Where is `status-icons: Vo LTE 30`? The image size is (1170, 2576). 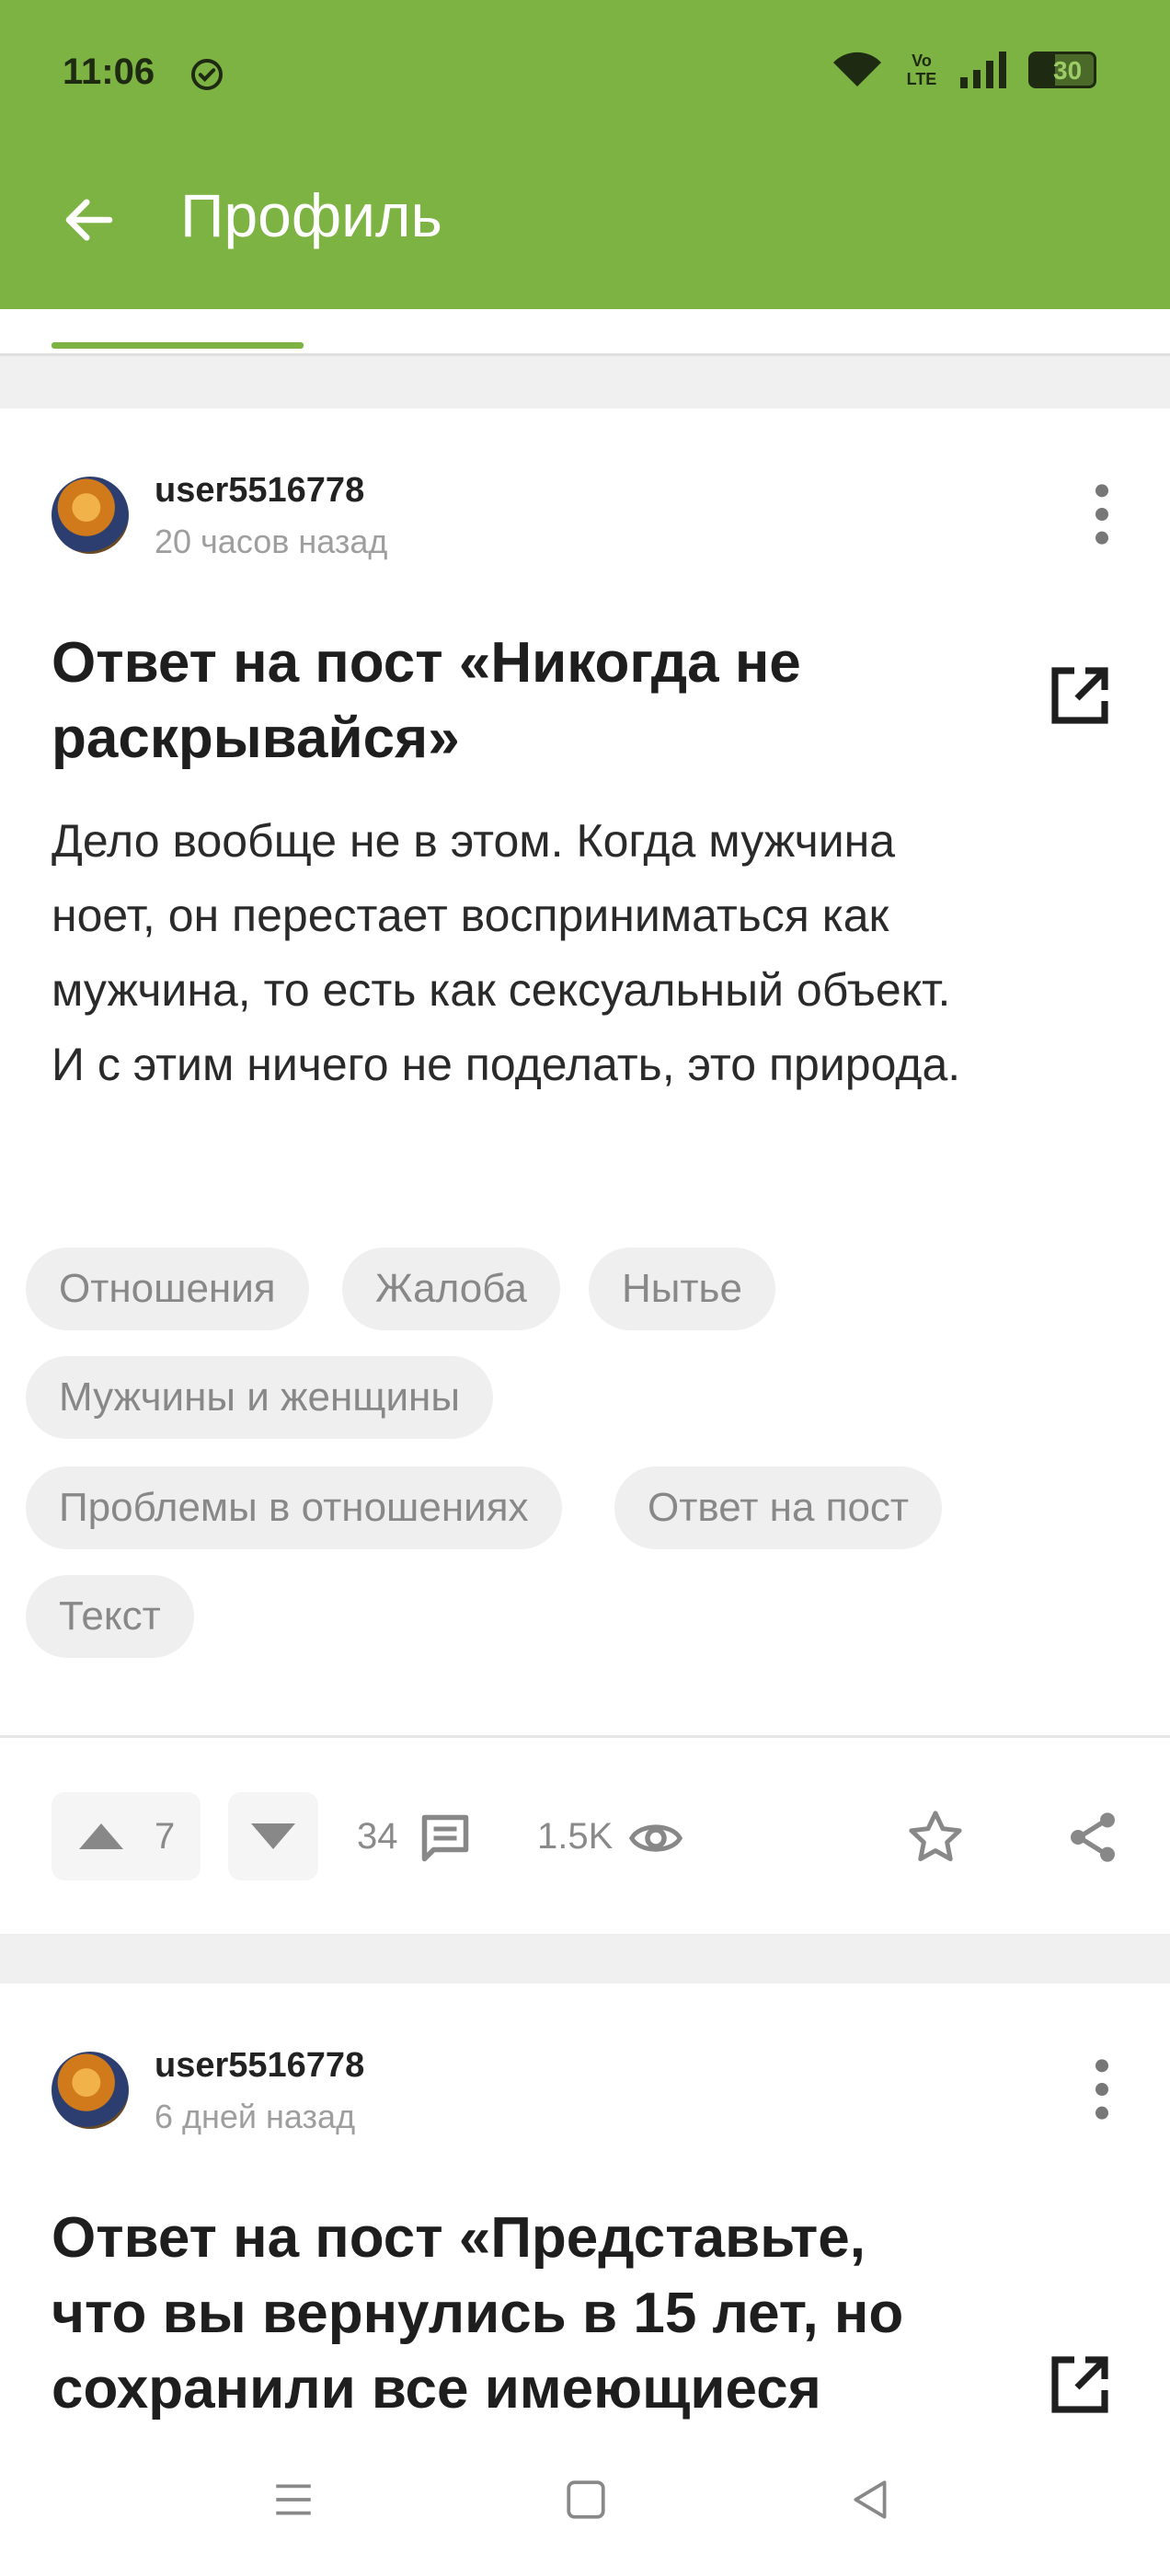
status-icons: Vo LTE 30 is located at coordinates (963, 70).